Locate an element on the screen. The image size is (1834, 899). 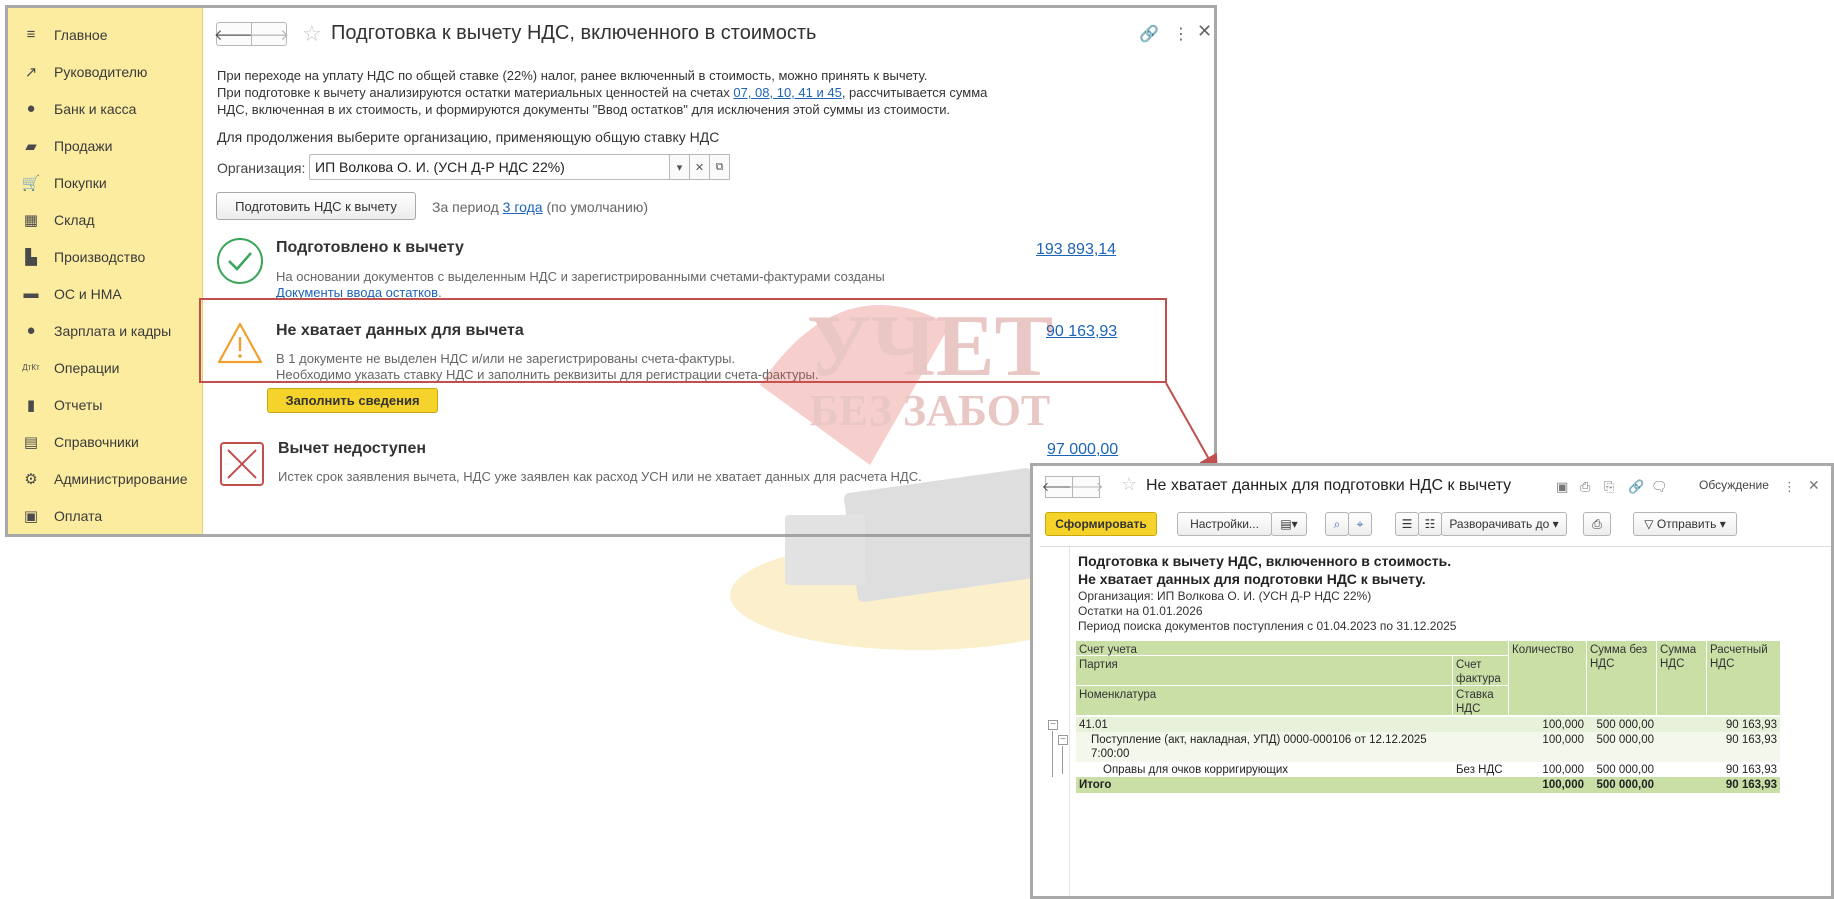
sidebar-item-label: Продажи is located at coordinates (83, 145).